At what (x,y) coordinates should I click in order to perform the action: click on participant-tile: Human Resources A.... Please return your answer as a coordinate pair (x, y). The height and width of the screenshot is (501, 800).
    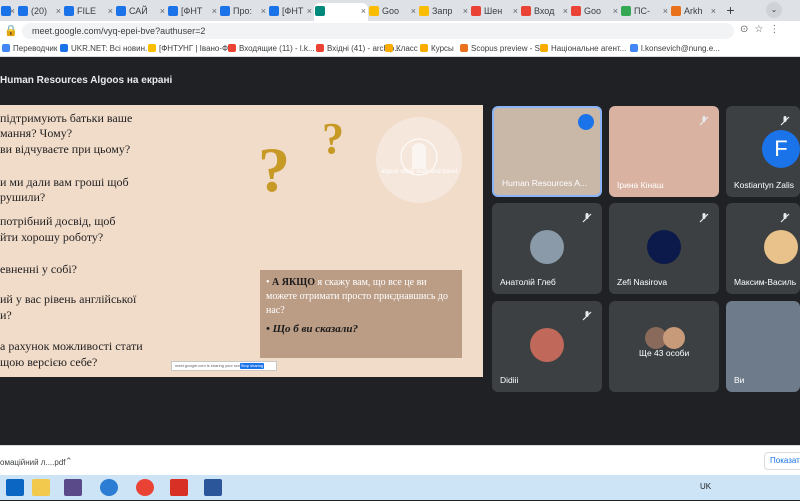
    Looking at the image, I should click on (547, 151).